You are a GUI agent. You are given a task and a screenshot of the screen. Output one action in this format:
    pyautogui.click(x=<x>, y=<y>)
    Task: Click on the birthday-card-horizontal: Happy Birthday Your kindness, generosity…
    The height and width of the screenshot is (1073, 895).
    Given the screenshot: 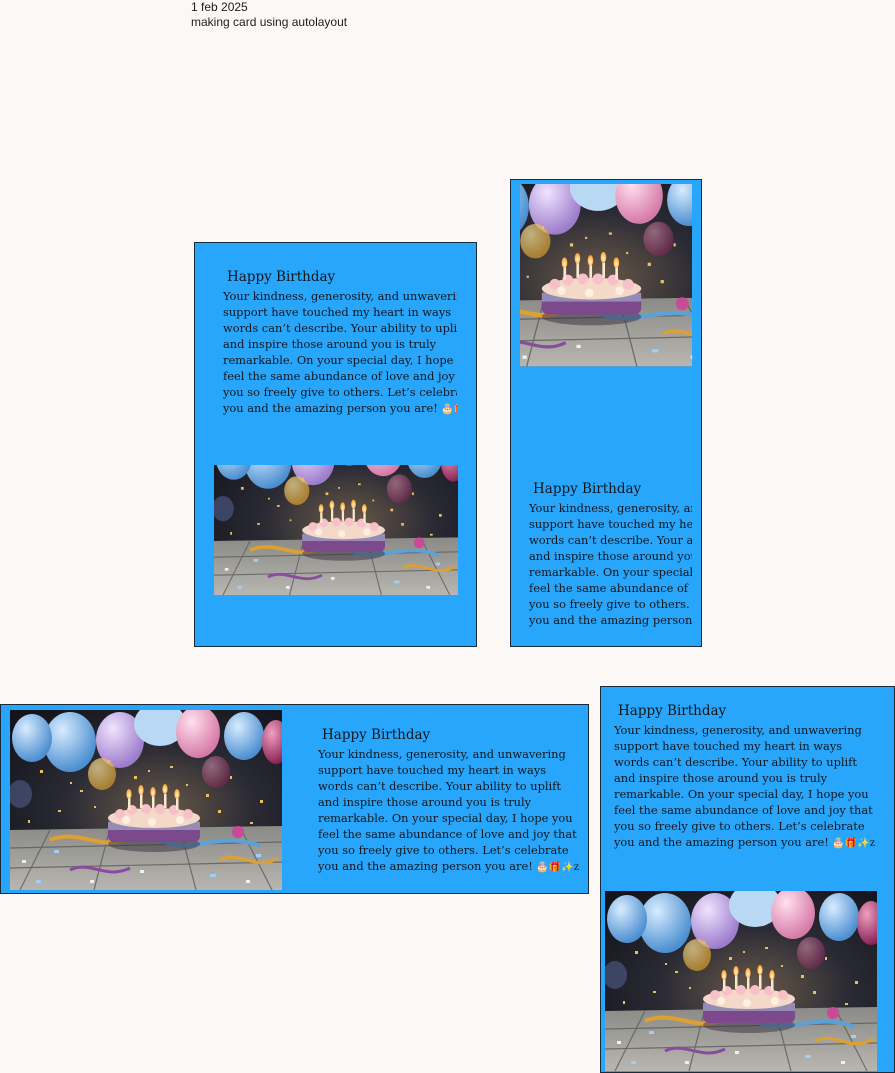 What is the action you would take?
    pyautogui.click(x=294, y=799)
    